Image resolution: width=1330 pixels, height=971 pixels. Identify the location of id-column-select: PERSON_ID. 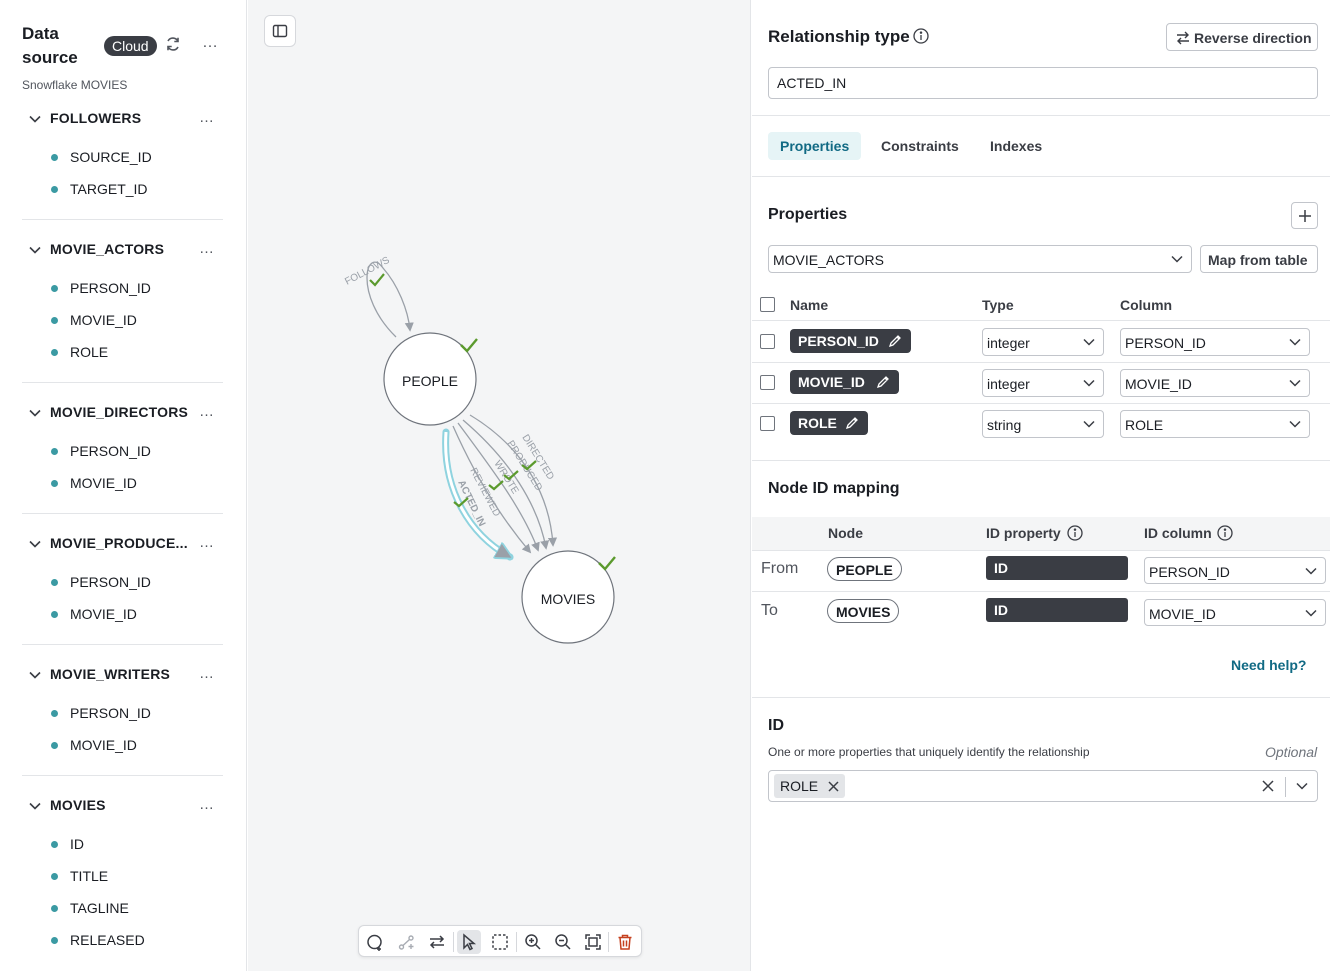
(1235, 570).